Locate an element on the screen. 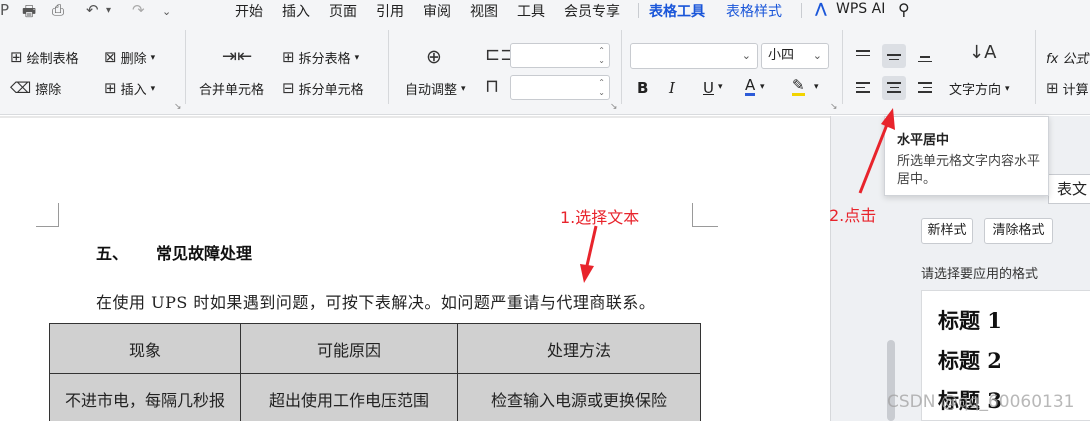 This screenshot has width=1090, height=421. align-left-button is located at coordinates (863, 88).